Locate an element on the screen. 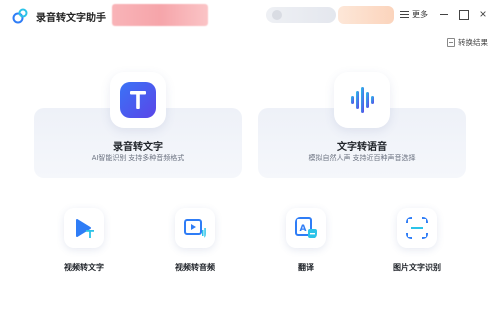 This screenshot has width=500, height=324. more-menu-label: 更多 is located at coordinates (420, 14).